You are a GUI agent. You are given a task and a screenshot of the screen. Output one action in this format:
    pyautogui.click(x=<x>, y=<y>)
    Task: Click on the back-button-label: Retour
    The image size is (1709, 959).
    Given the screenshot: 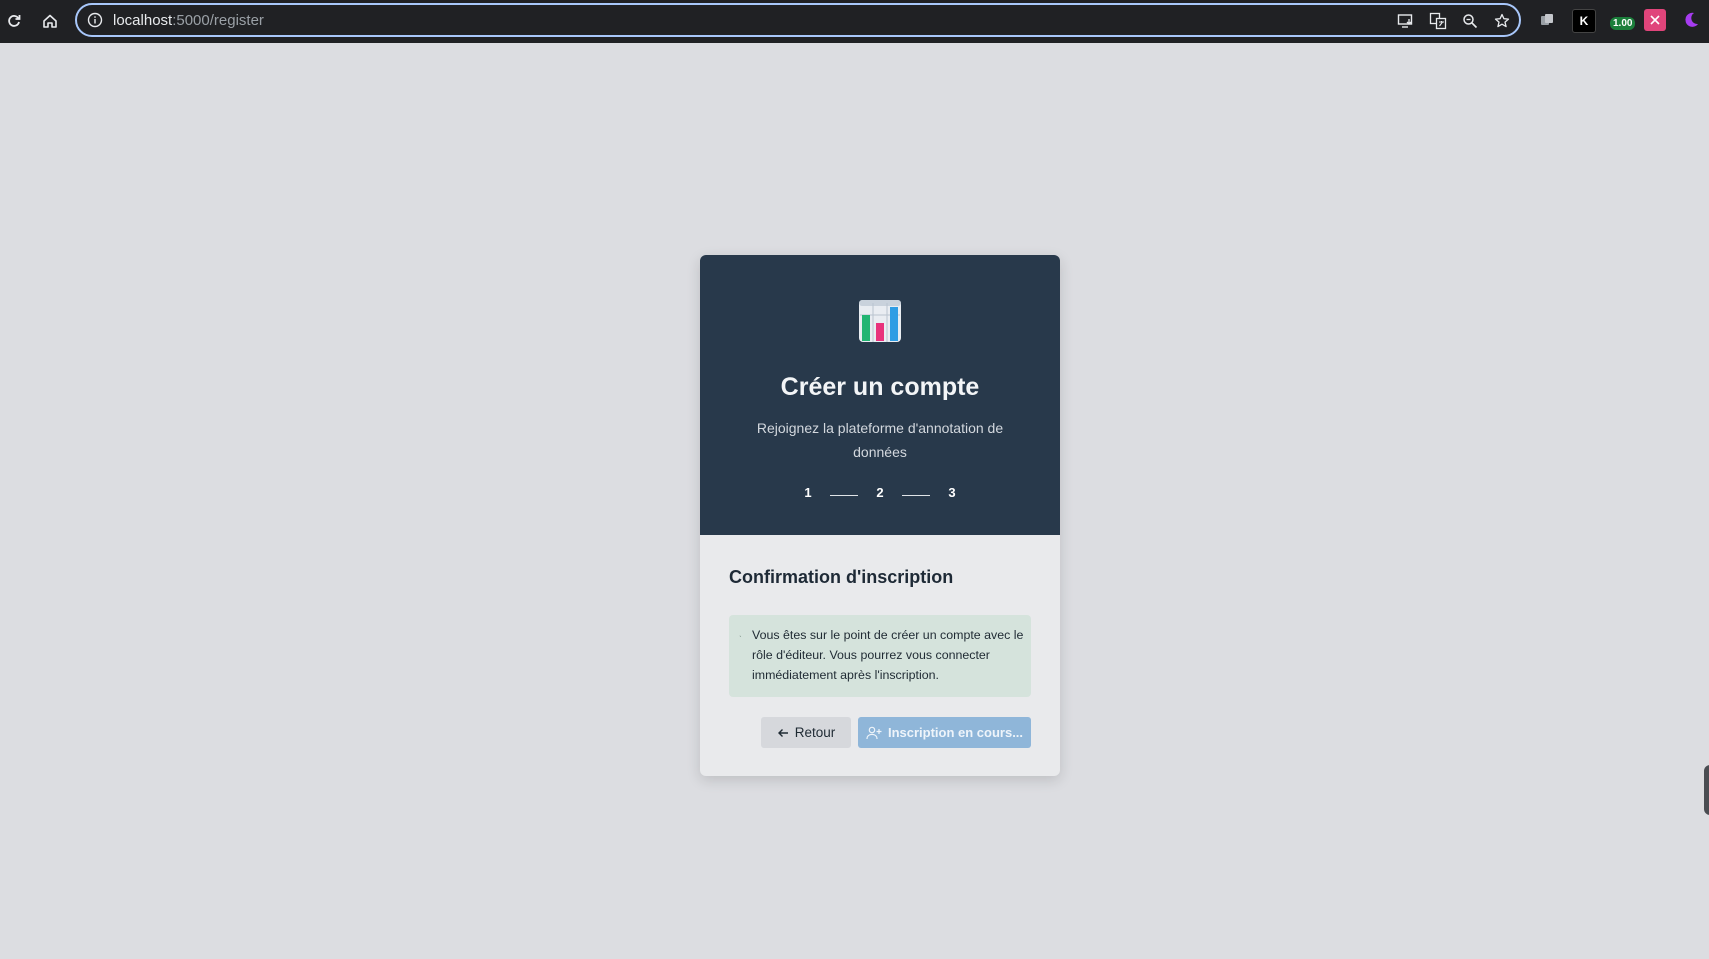 What is the action you would take?
    pyautogui.click(x=815, y=732)
    